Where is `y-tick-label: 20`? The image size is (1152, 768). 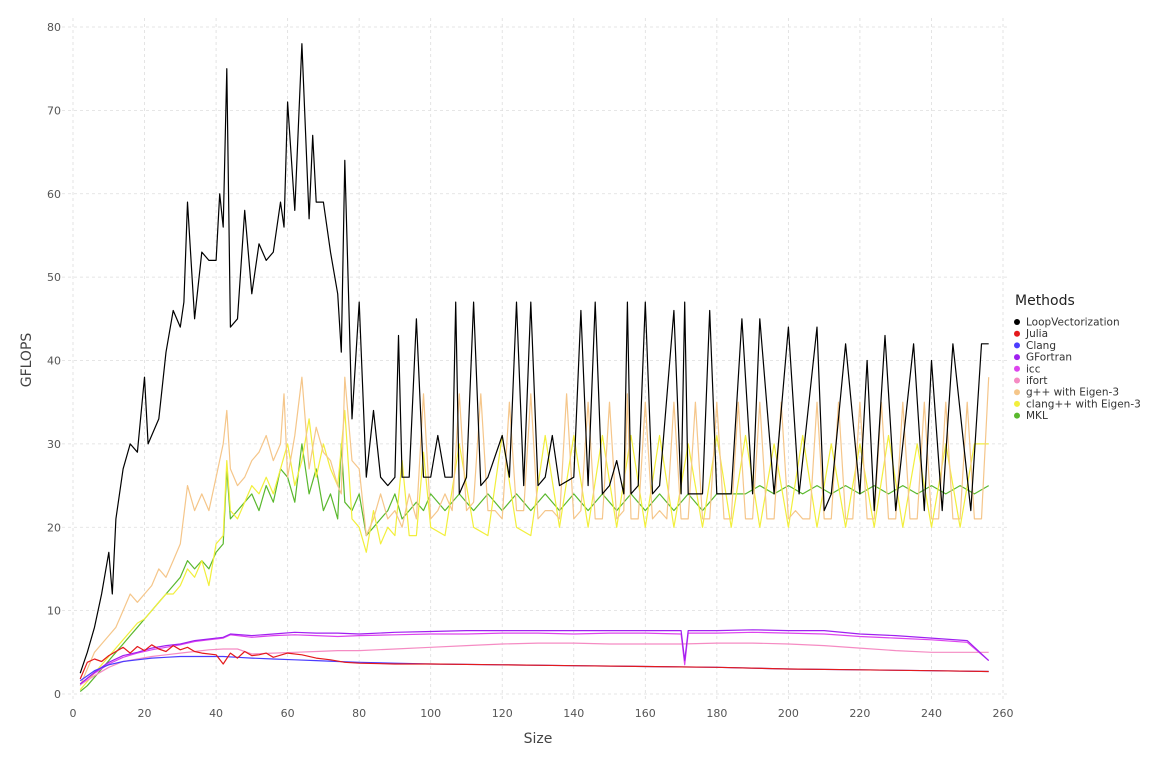 y-tick-label: 20 is located at coordinates (54, 527).